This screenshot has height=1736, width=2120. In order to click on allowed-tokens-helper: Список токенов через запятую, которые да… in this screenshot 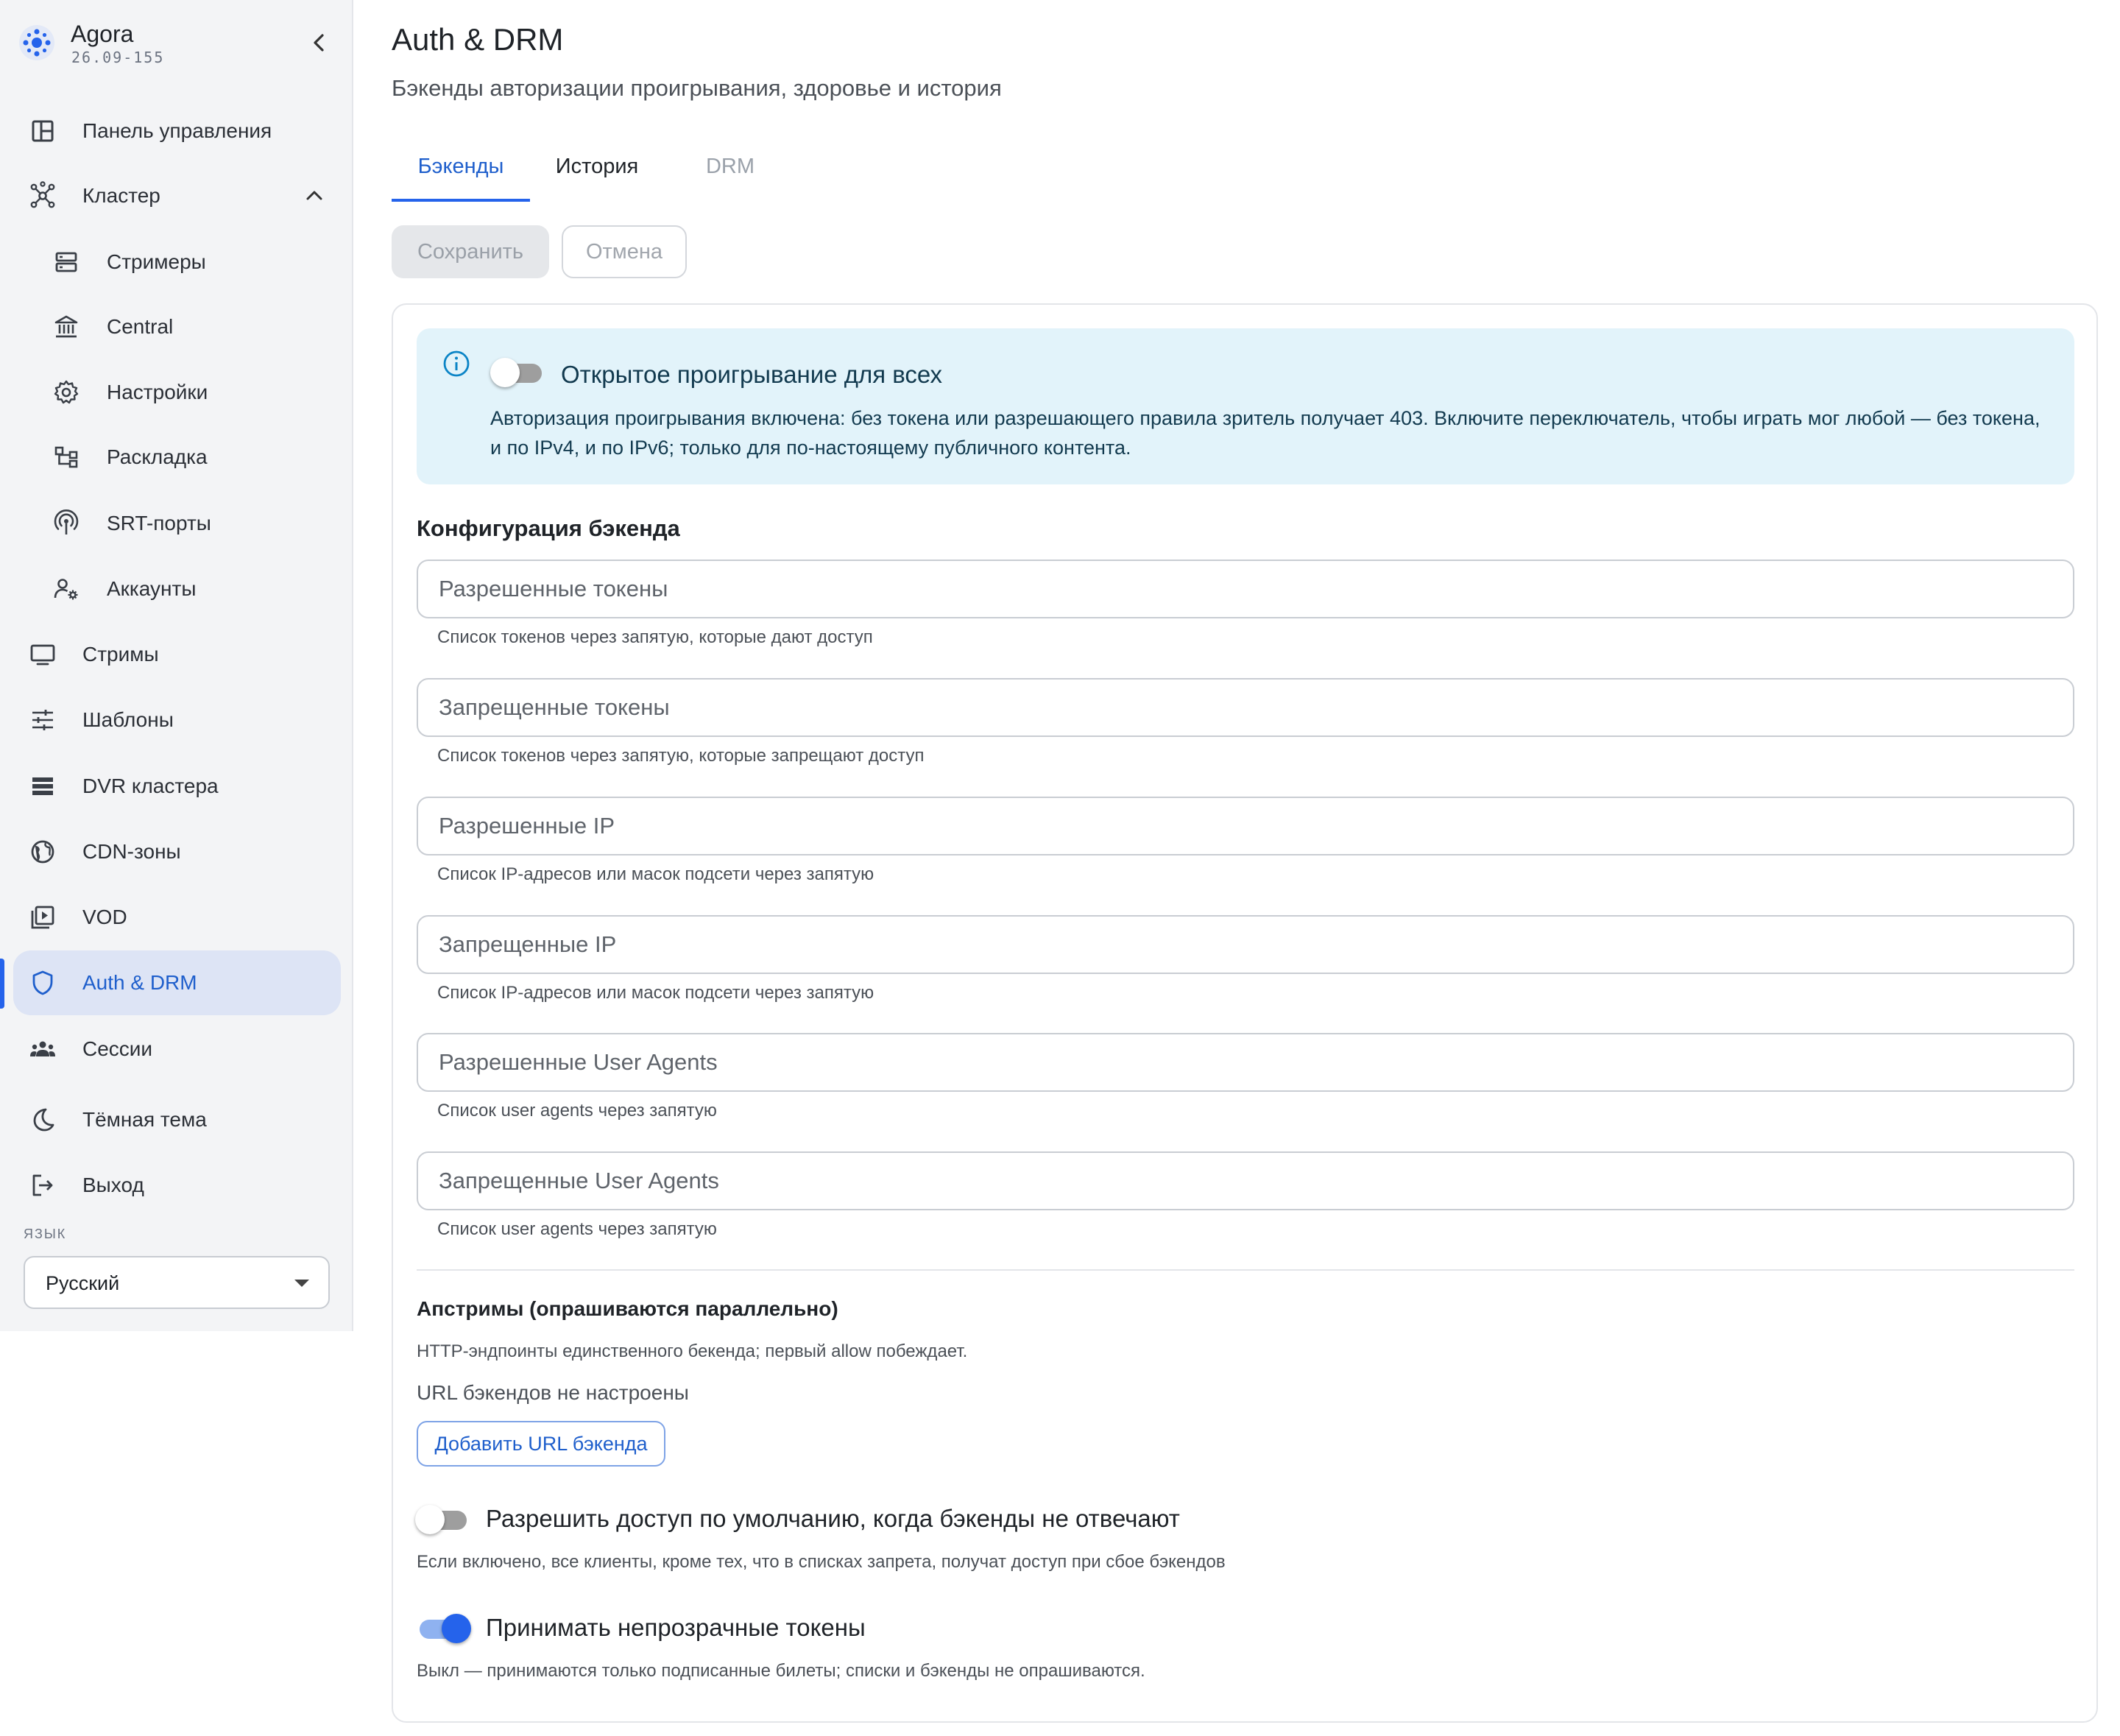, I will do `click(655, 637)`.